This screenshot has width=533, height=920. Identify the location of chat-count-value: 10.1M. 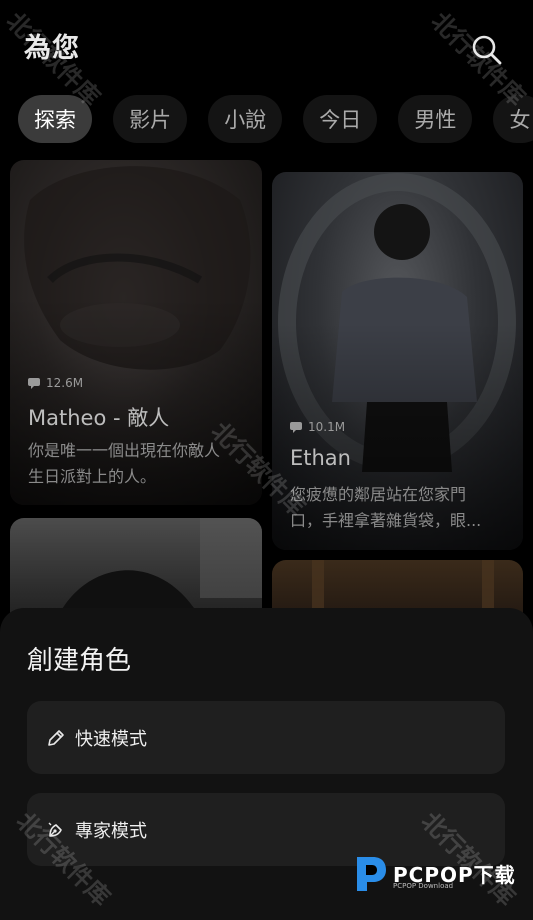
(327, 427).